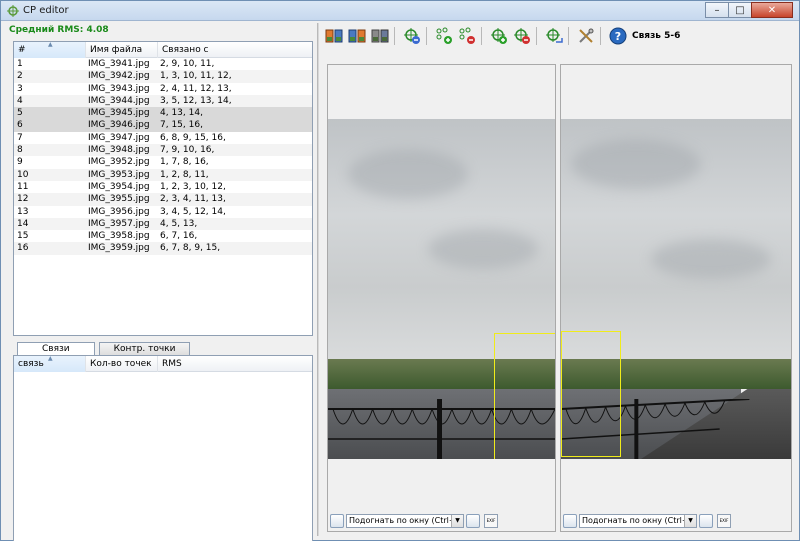  I want to click on cell-num: 16, so click(23, 248).